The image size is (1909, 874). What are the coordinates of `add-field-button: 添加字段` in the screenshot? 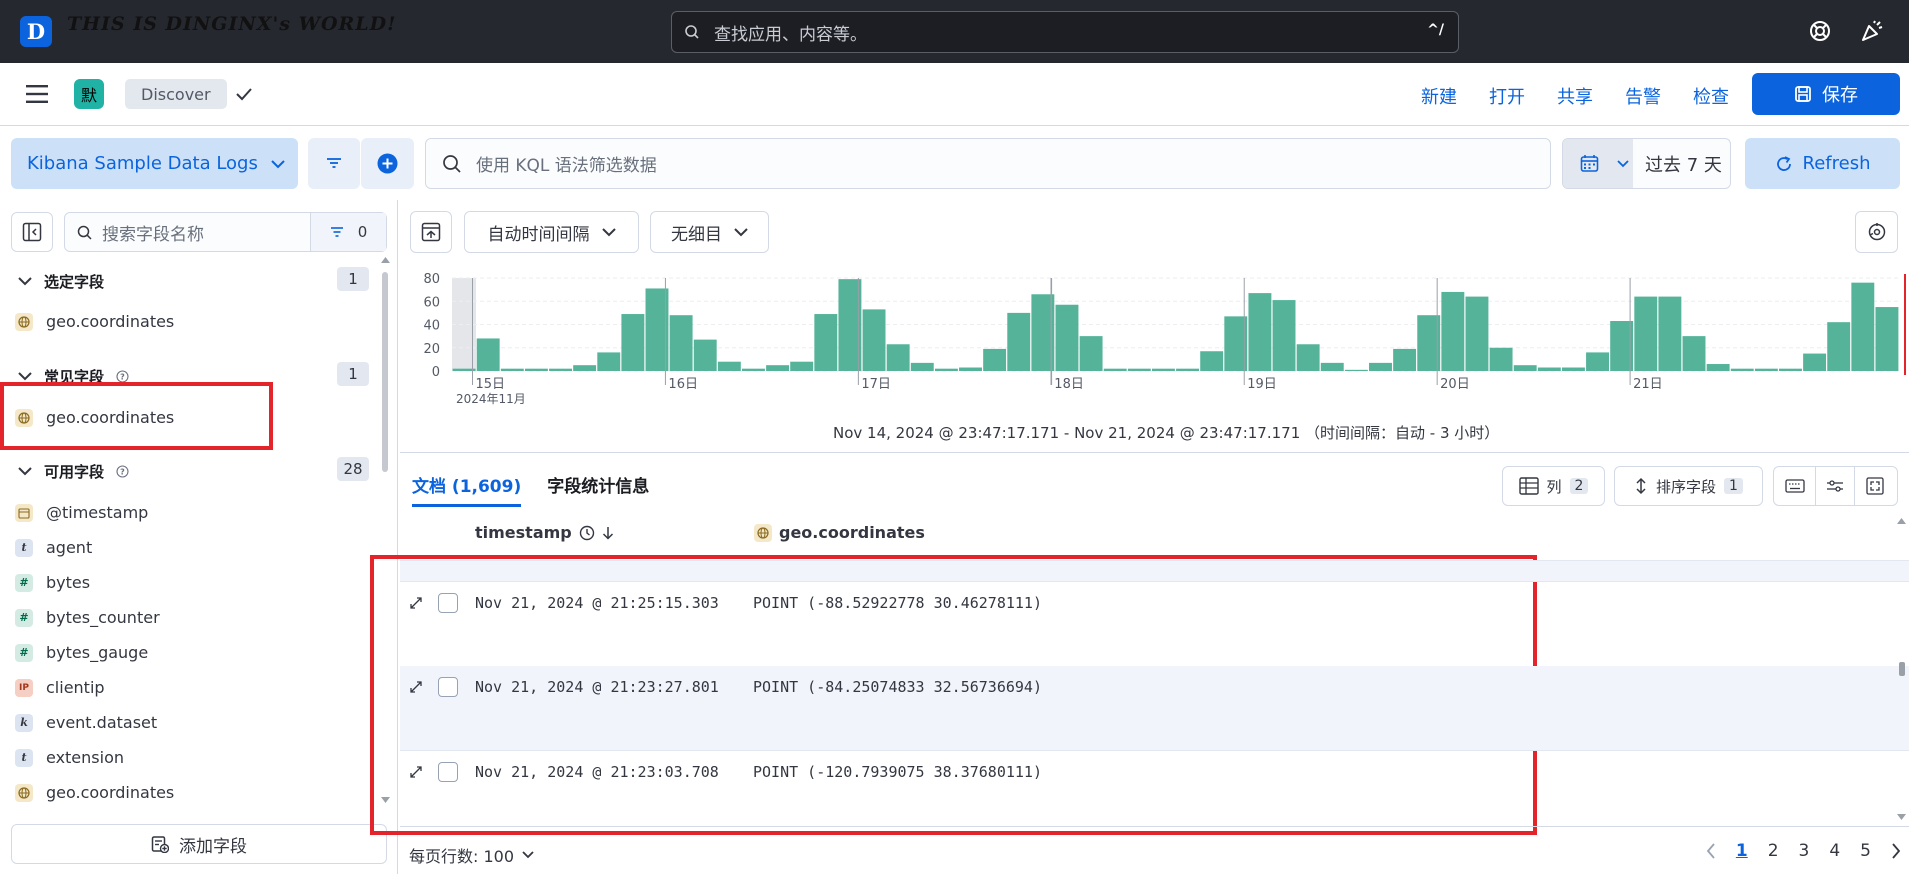 It's located at (199, 844).